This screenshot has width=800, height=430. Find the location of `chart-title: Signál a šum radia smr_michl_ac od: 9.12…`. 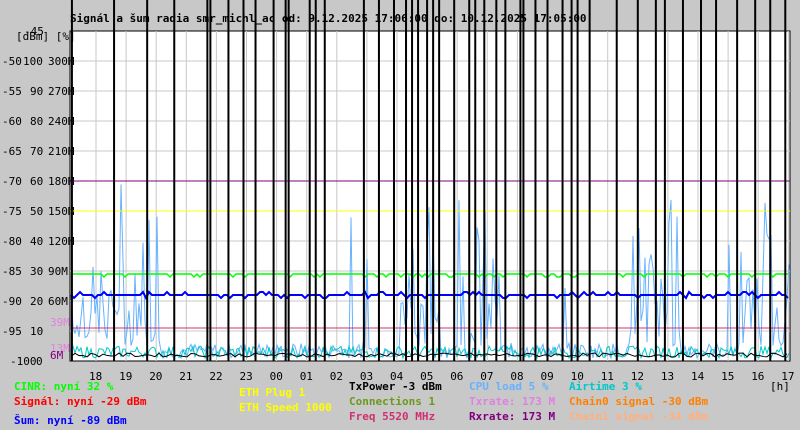

chart-title: Signál a šum radia smr_michl_ac od: 9.12… is located at coordinates (328, 18).